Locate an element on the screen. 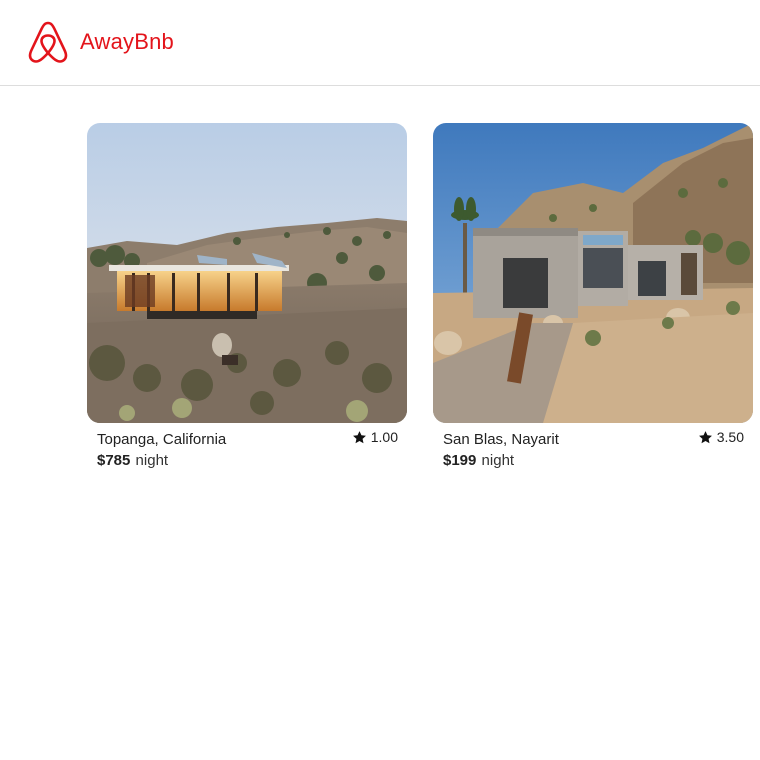 The width and height of the screenshot is (760, 760). listing-rating: 3.50 is located at coordinates (721, 437).